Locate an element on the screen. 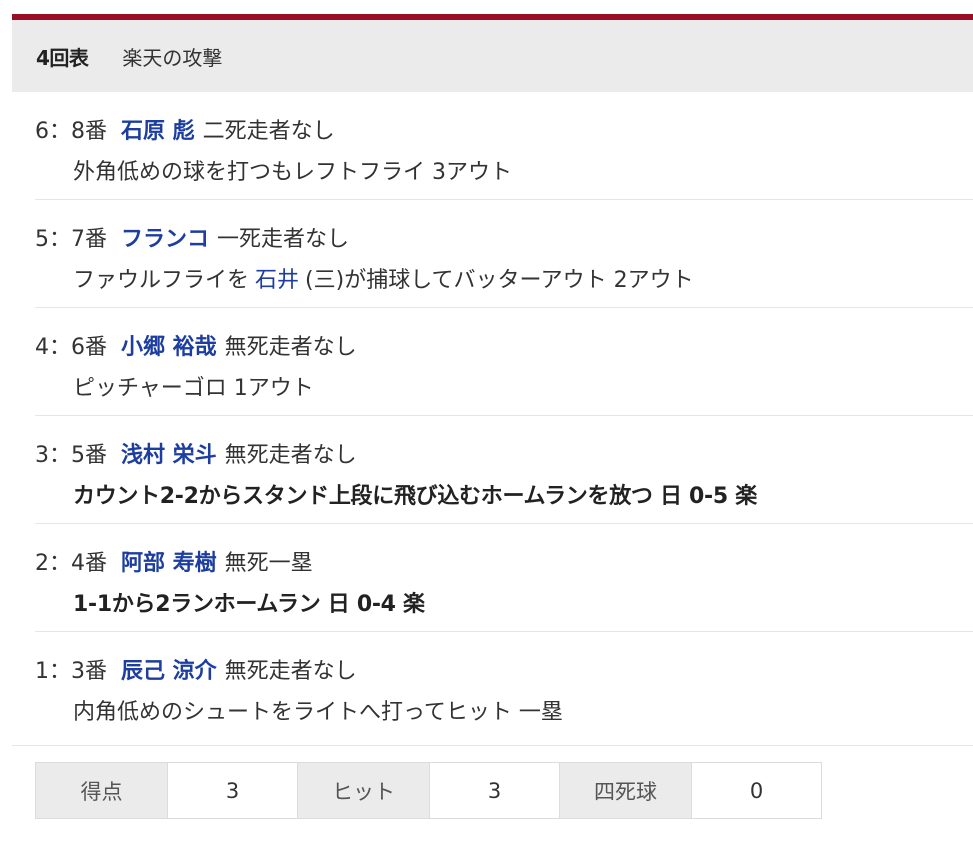 The width and height of the screenshot is (973, 841). play-item: 4：6番 小郷 裕哉 無死走者なし ピッチャーゴロ 1アウト is located at coordinates (504, 362).